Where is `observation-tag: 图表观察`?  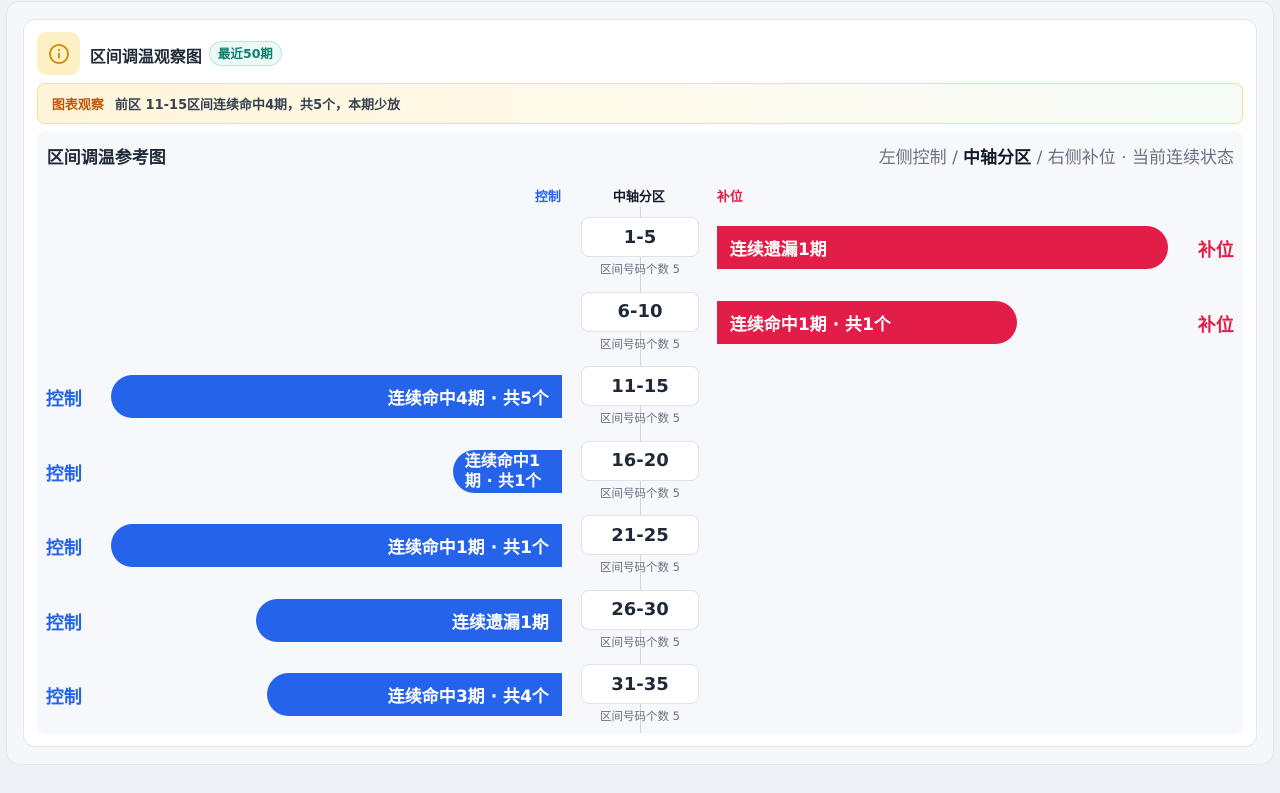
observation-tag: 图表观察 is located at coordinates (78, 105).